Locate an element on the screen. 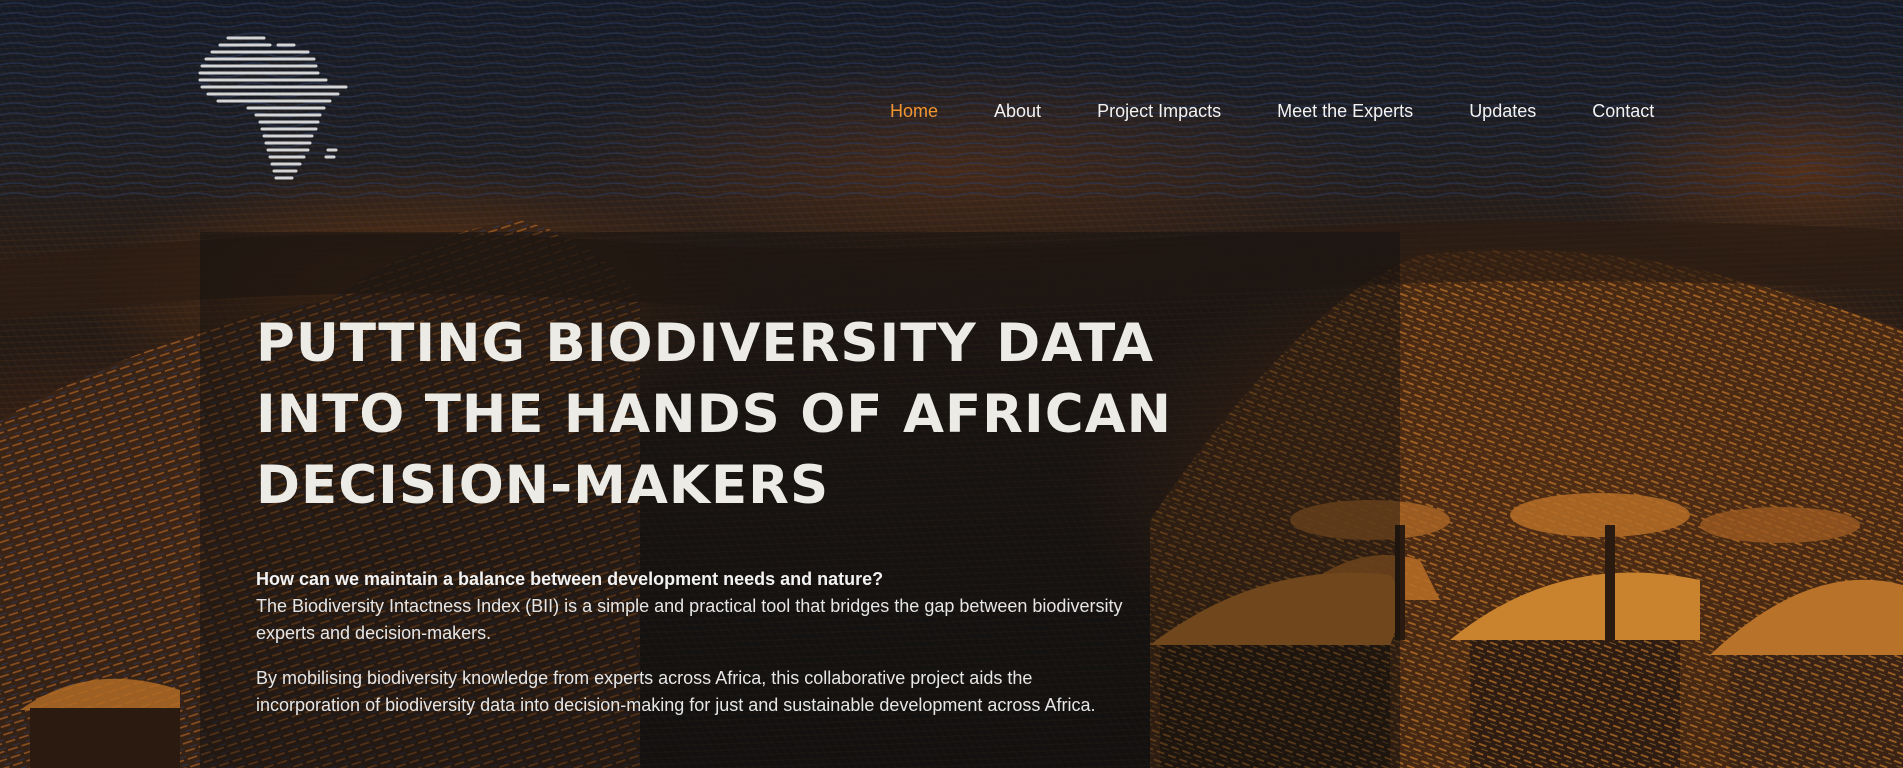 Image resolution: width=1903 pixels, height=768 pixels. nav-about: About is located at coordinates (1017, 111).